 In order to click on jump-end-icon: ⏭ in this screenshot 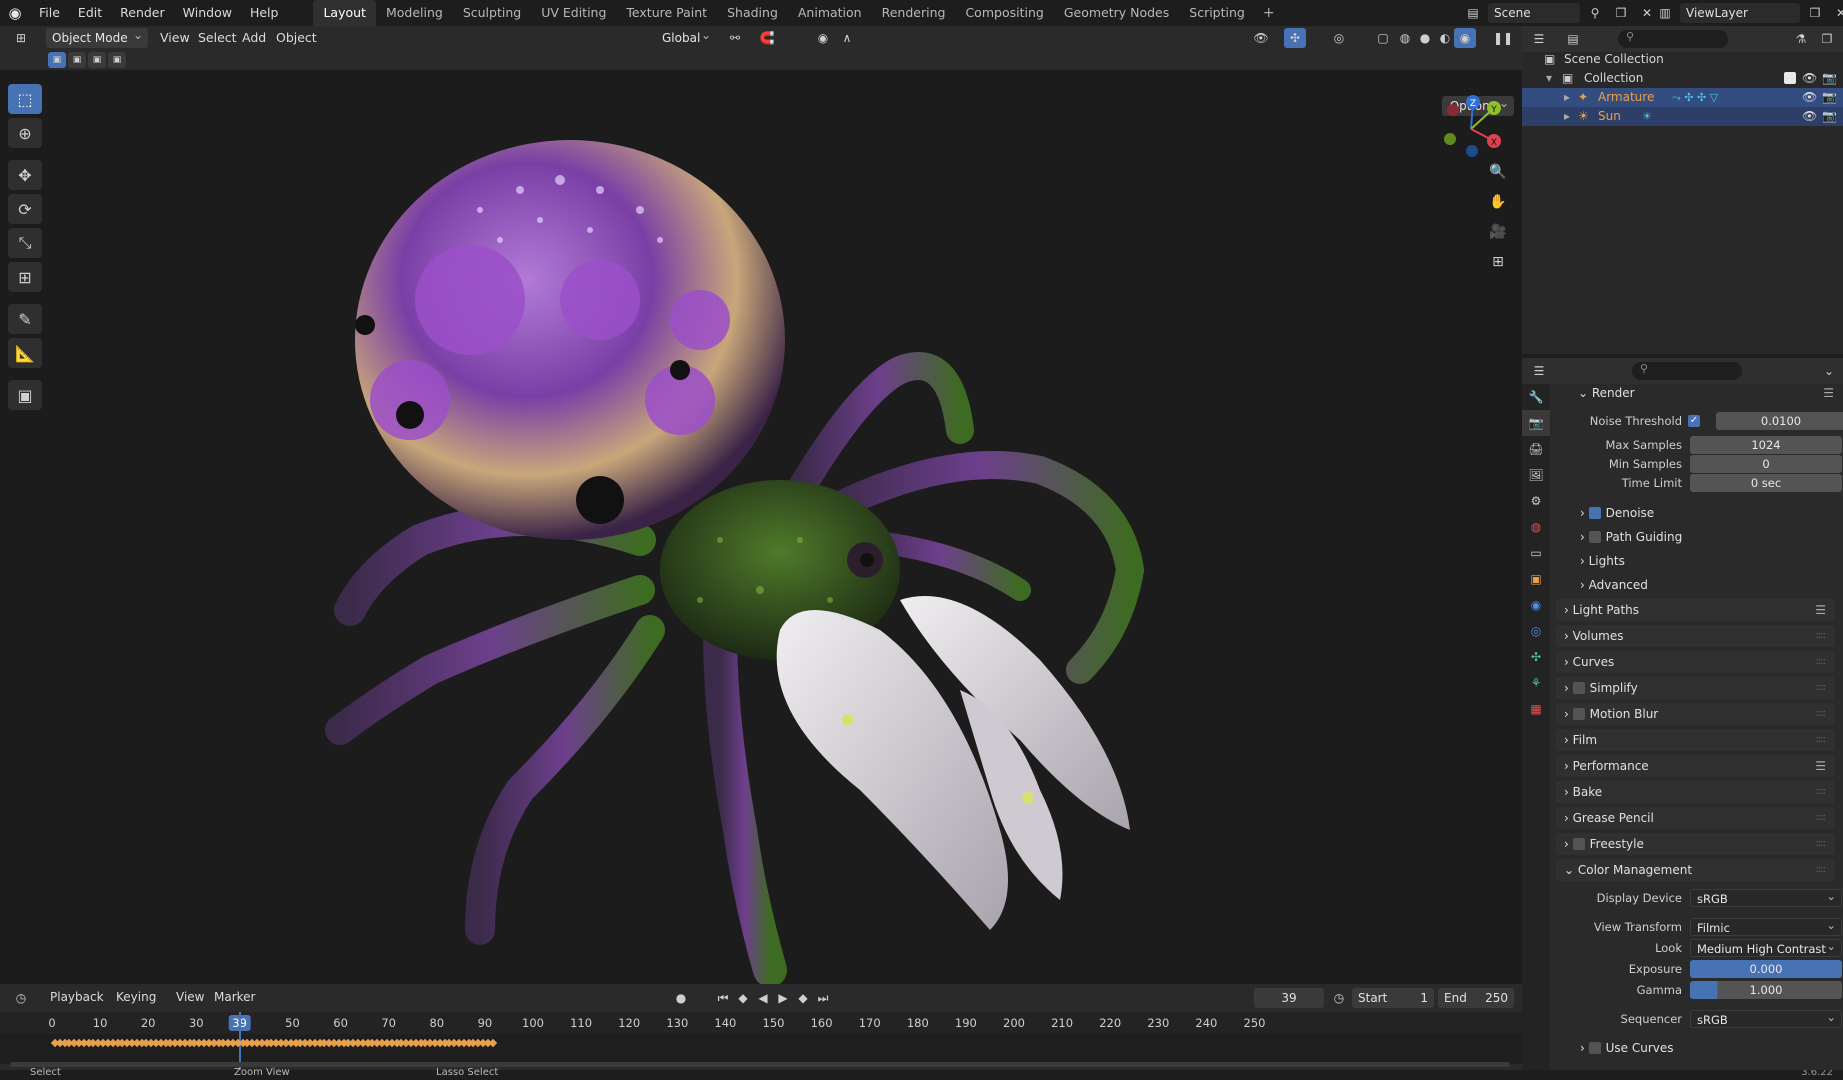, I will do `click(823, 998)`.